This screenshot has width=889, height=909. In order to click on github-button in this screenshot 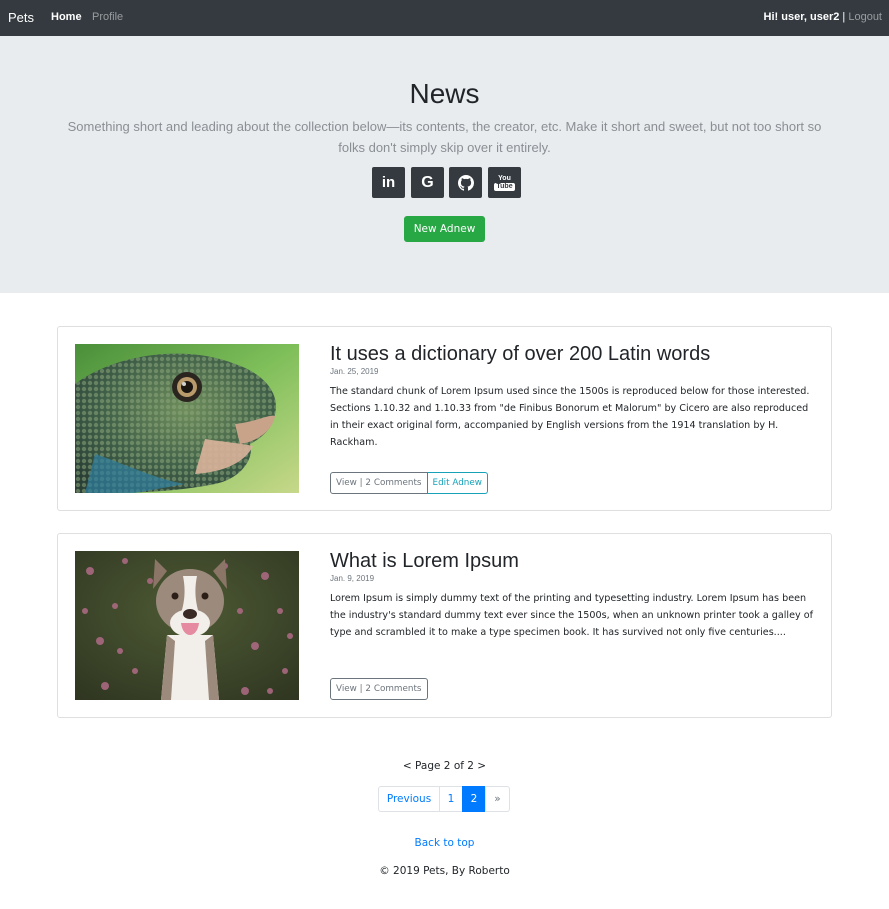, I will do `click(465, 182)`.